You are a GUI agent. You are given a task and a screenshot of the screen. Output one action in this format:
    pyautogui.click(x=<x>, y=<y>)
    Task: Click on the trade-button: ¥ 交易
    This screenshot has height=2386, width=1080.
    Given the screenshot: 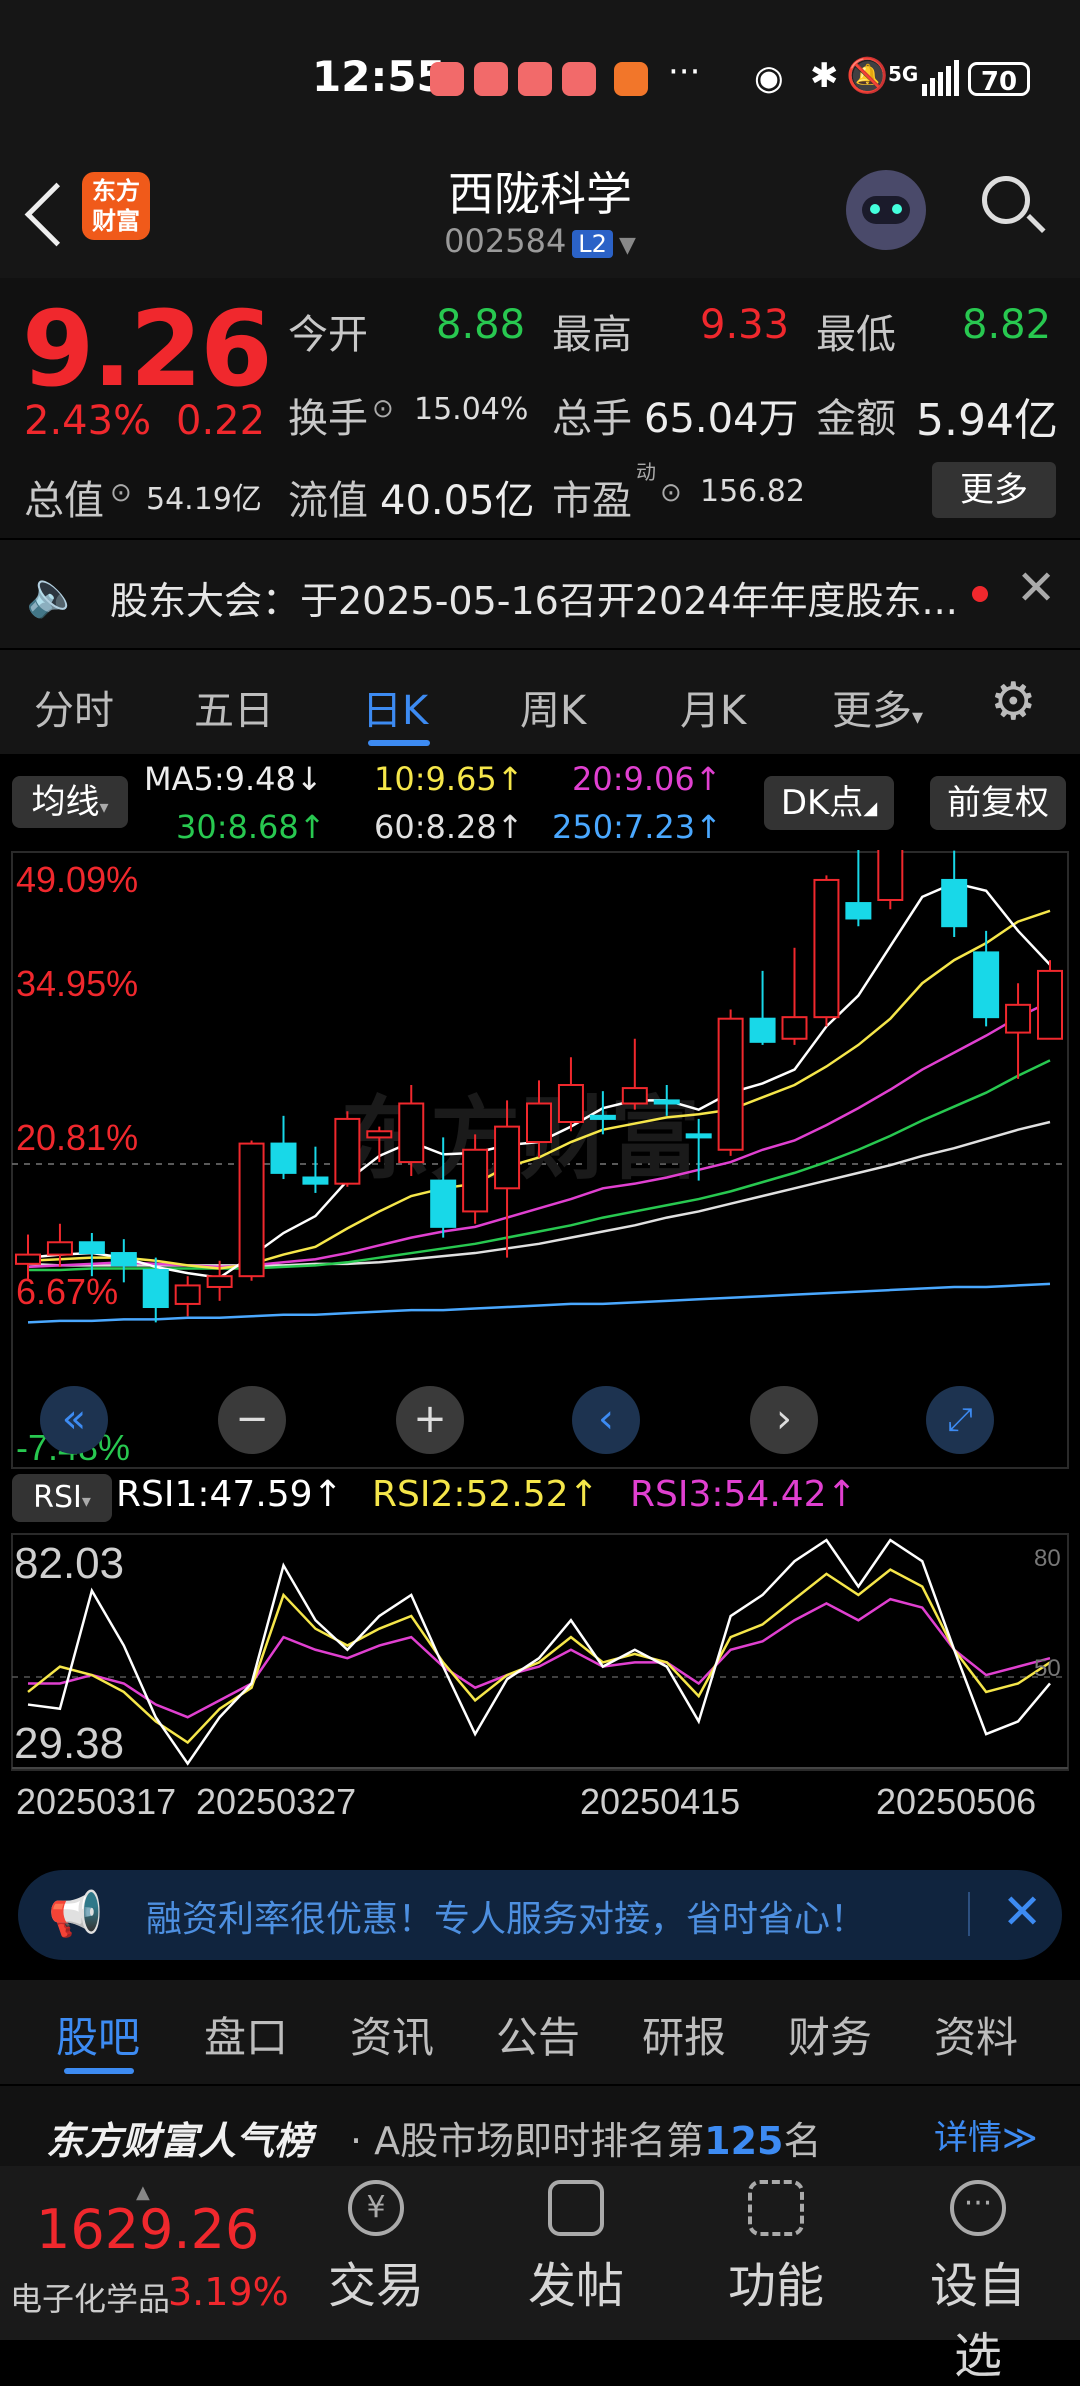 What is the action you would take?
    pyautogui.click(x=376, y=2248)
    